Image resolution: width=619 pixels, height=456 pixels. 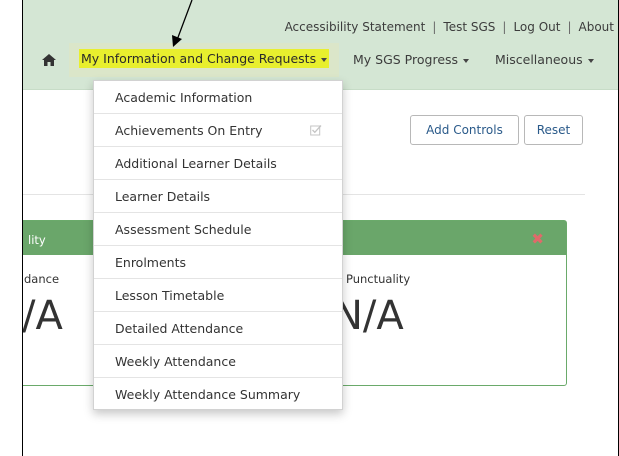 I want to click on punctuality-value: N/A, so click(x=368, y=316).